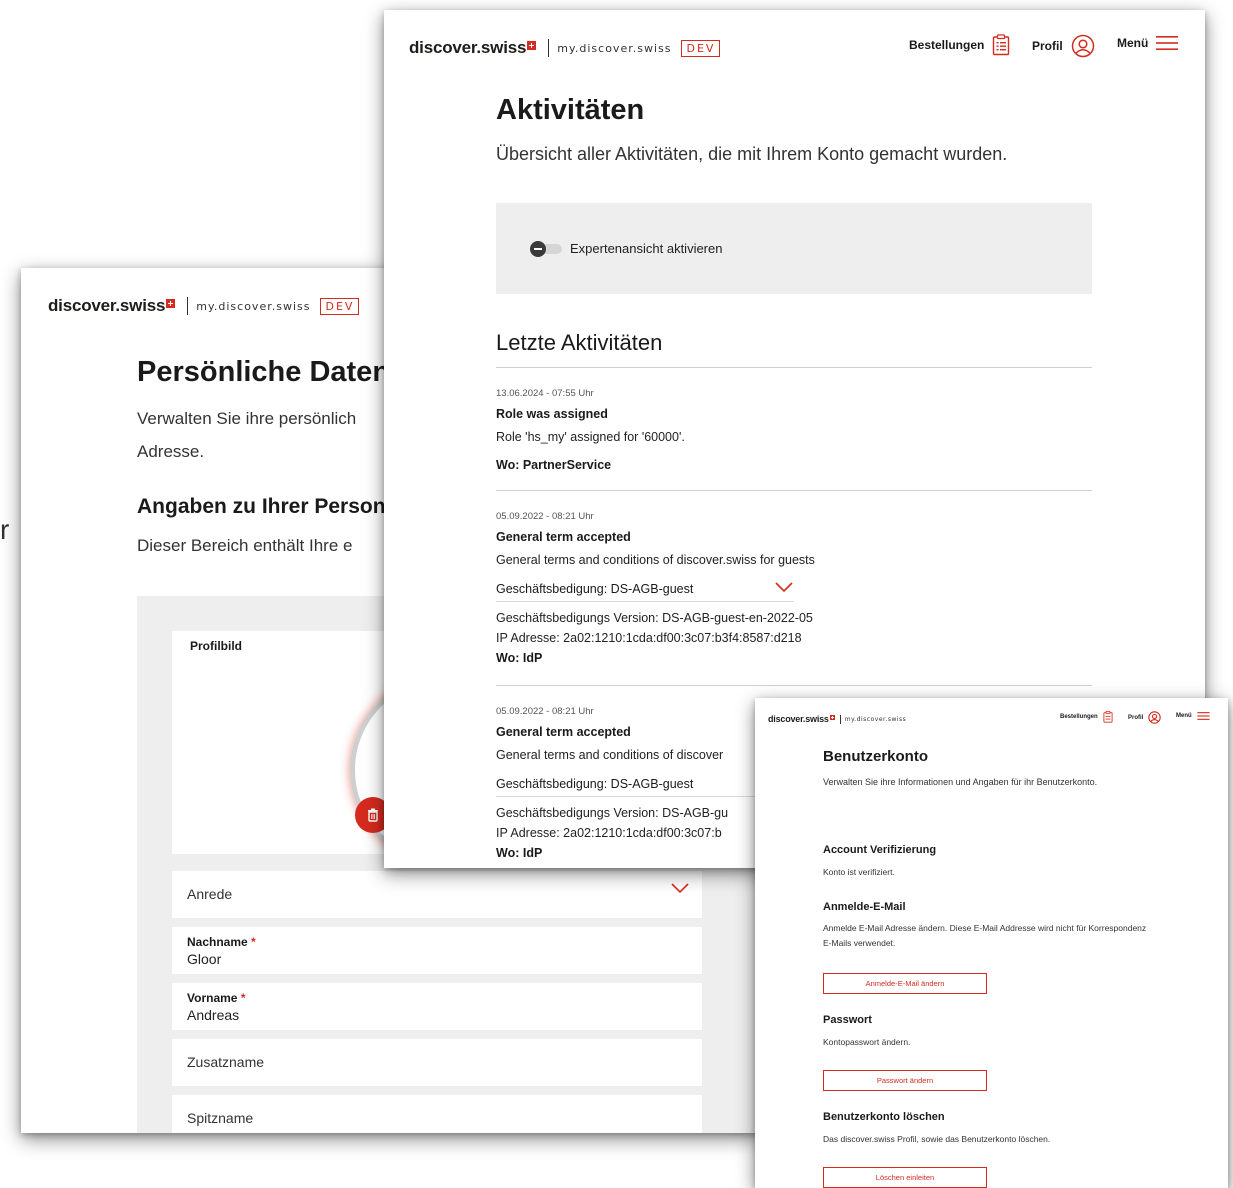 The width and height of the screenshot is (1233, 1188). Describe the element at coordinates (264, 372) in the screenshot. I see `page-title: Persönliche Daten` at that location.